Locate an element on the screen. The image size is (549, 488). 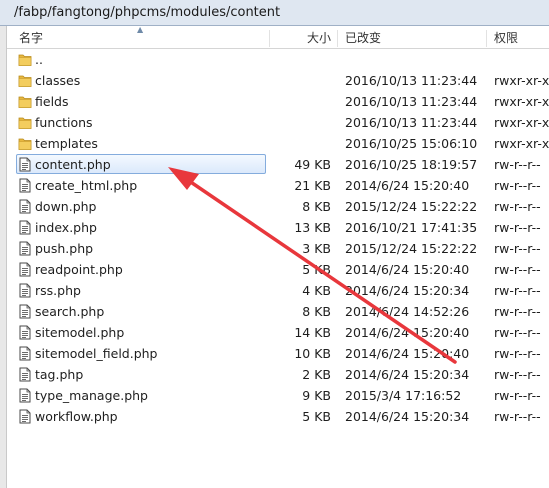
file-modified: 2016/10/25 18:19:57 is located at coordinates (411, 164).